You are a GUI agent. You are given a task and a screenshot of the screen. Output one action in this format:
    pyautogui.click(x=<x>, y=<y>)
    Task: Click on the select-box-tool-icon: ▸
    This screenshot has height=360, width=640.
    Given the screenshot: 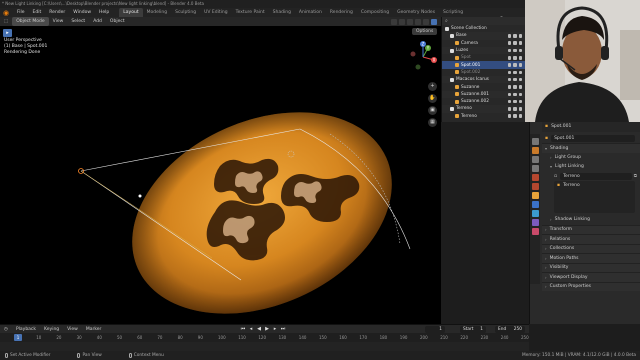 What is the action you would take?
    pyautogui.click(x=7, y=33)
    